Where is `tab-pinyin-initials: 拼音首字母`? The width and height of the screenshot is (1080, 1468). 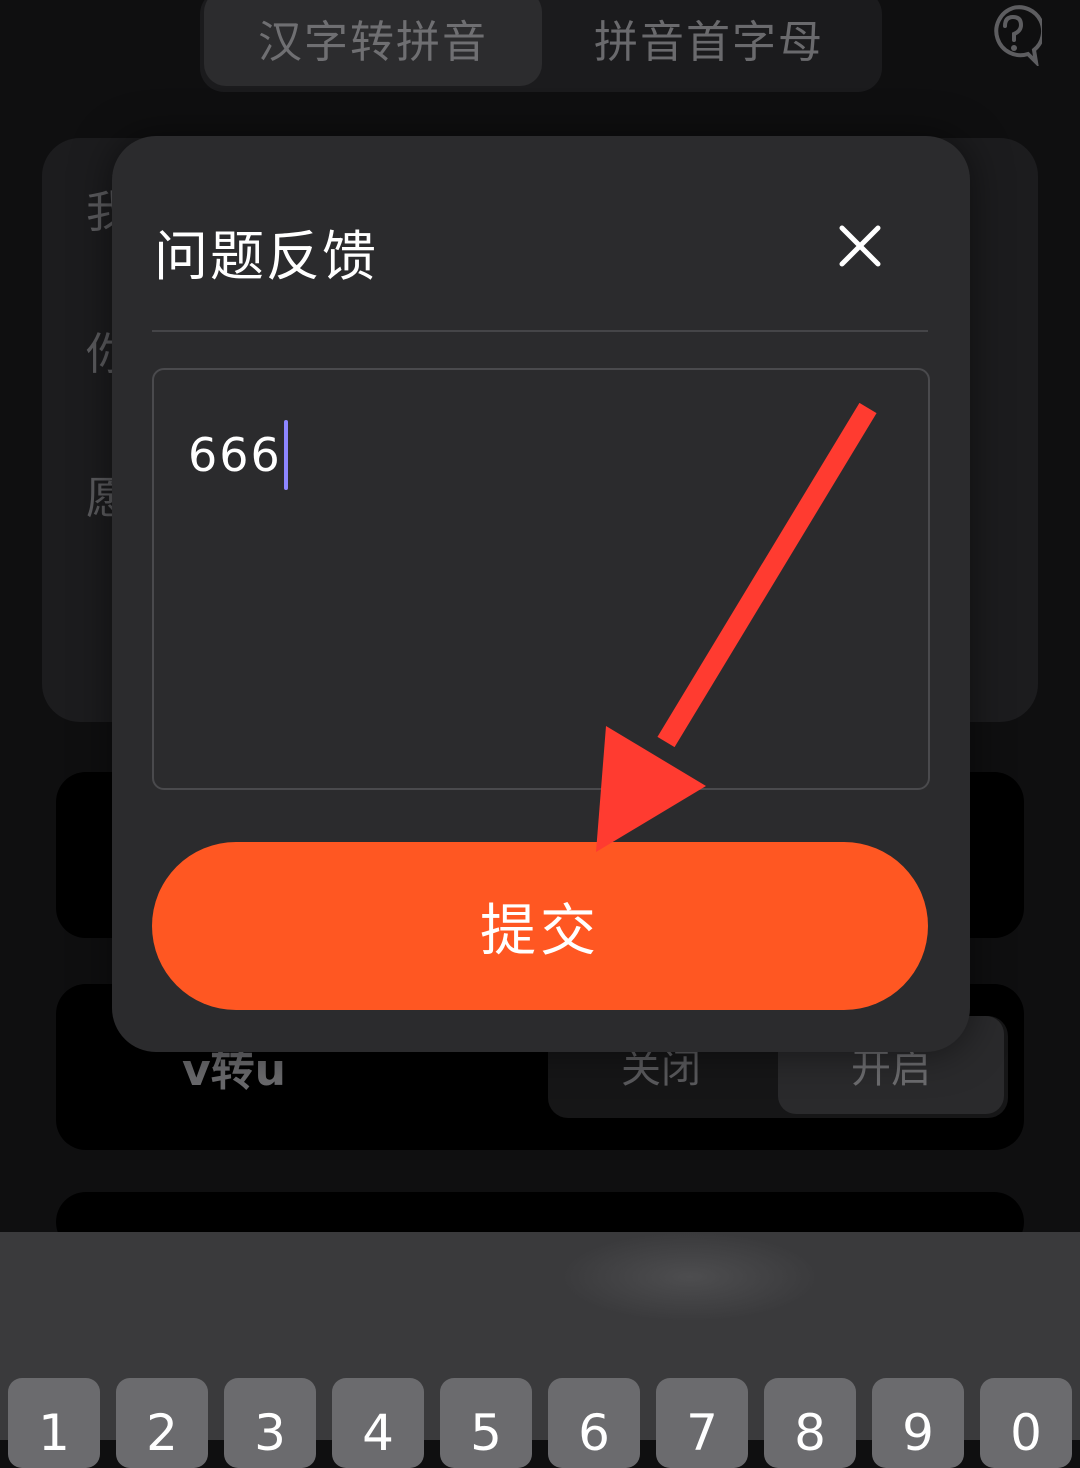 tab-pinyin-initials: 拼音首字母 is located at coordinates (709, 43).